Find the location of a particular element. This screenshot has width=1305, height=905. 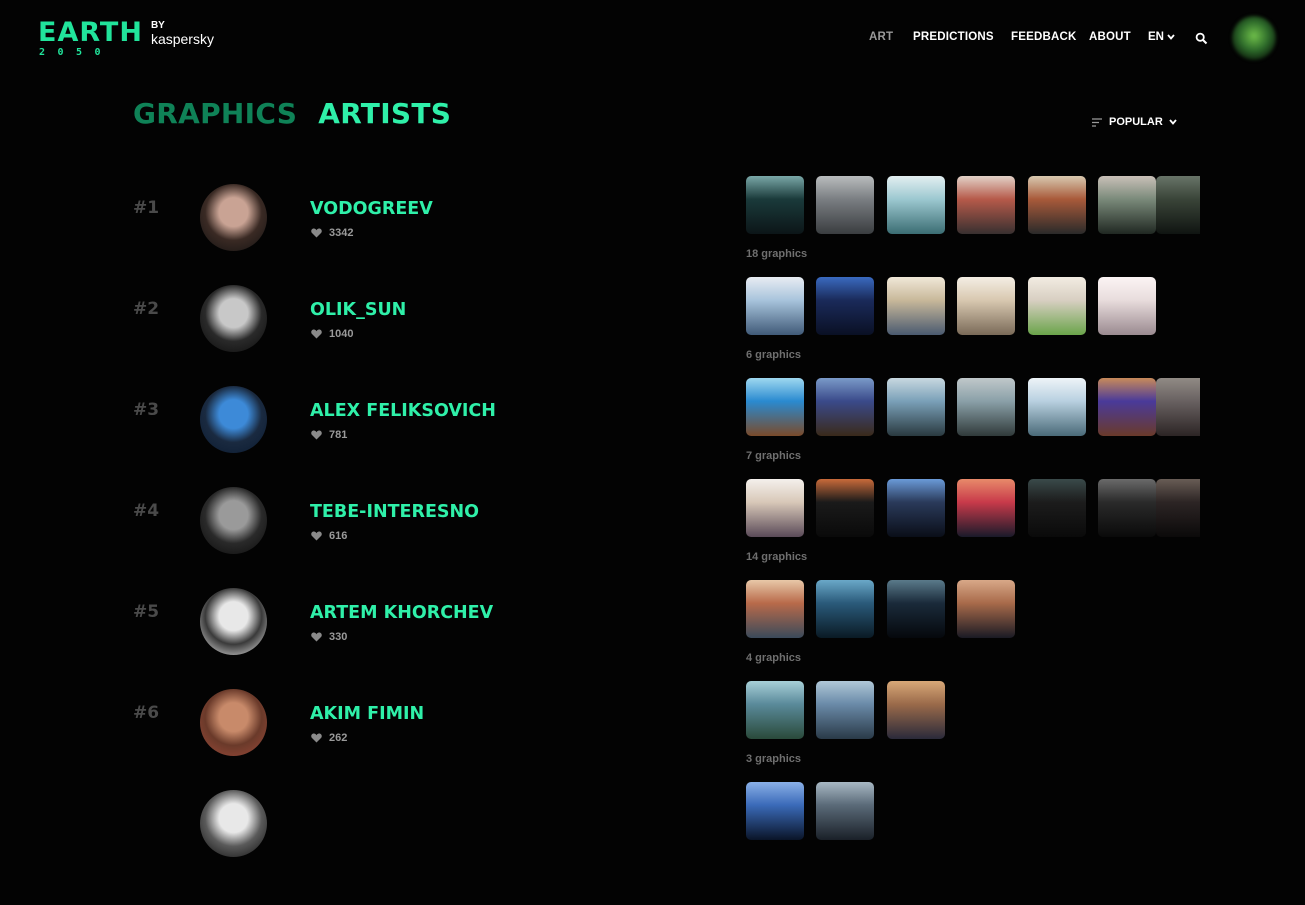

graphics-count: 4 graphics is located at coordinates (774, 658).